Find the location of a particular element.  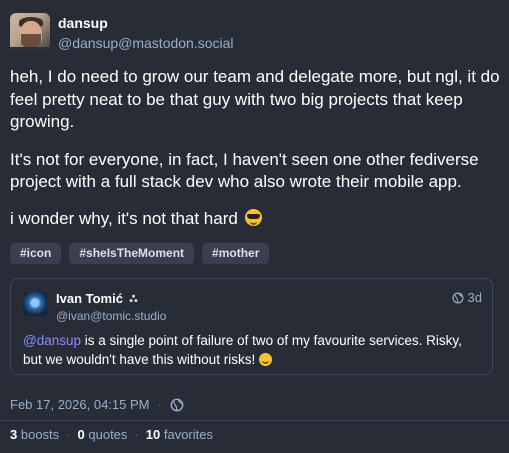

hashtag: #icon is located at coordinates (36, 253).